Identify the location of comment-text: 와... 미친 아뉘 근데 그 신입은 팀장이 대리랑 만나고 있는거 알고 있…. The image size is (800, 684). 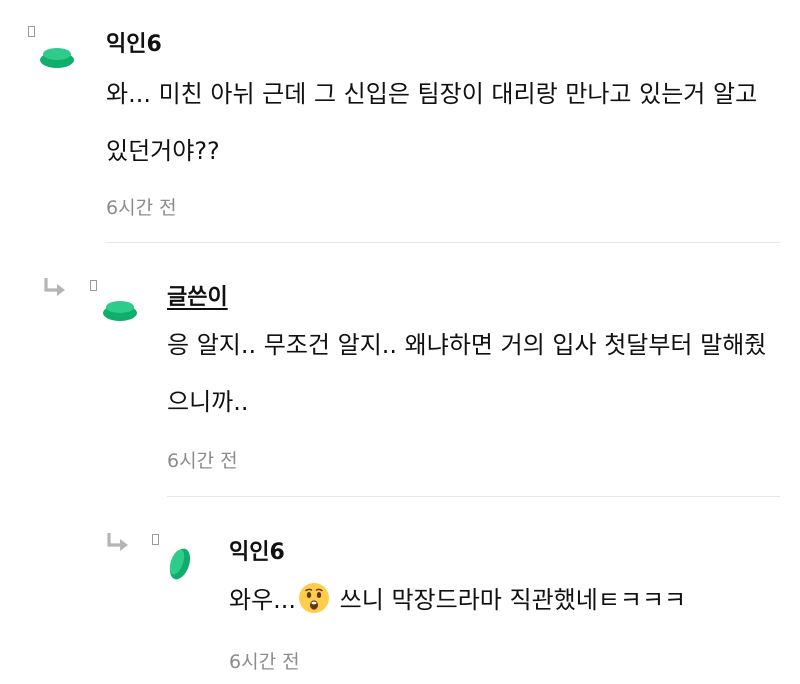
(432, 122).